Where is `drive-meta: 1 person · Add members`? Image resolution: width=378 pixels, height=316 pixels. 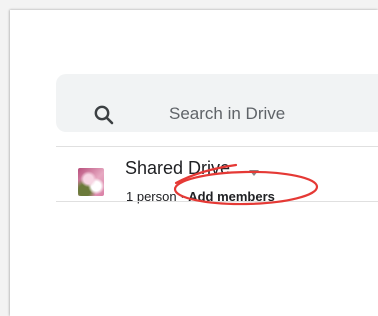 drive-meta: 1 person · Add members is located at coordinates (200, 197).